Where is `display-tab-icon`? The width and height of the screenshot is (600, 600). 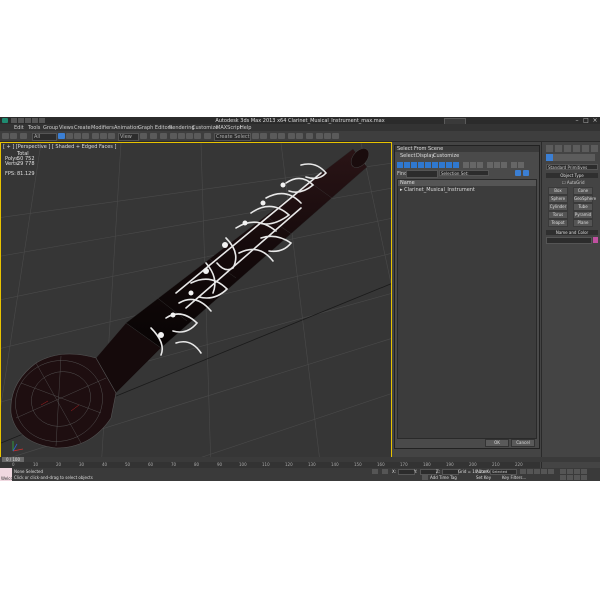
display-tab-icon is located at coordinates (585, 148).